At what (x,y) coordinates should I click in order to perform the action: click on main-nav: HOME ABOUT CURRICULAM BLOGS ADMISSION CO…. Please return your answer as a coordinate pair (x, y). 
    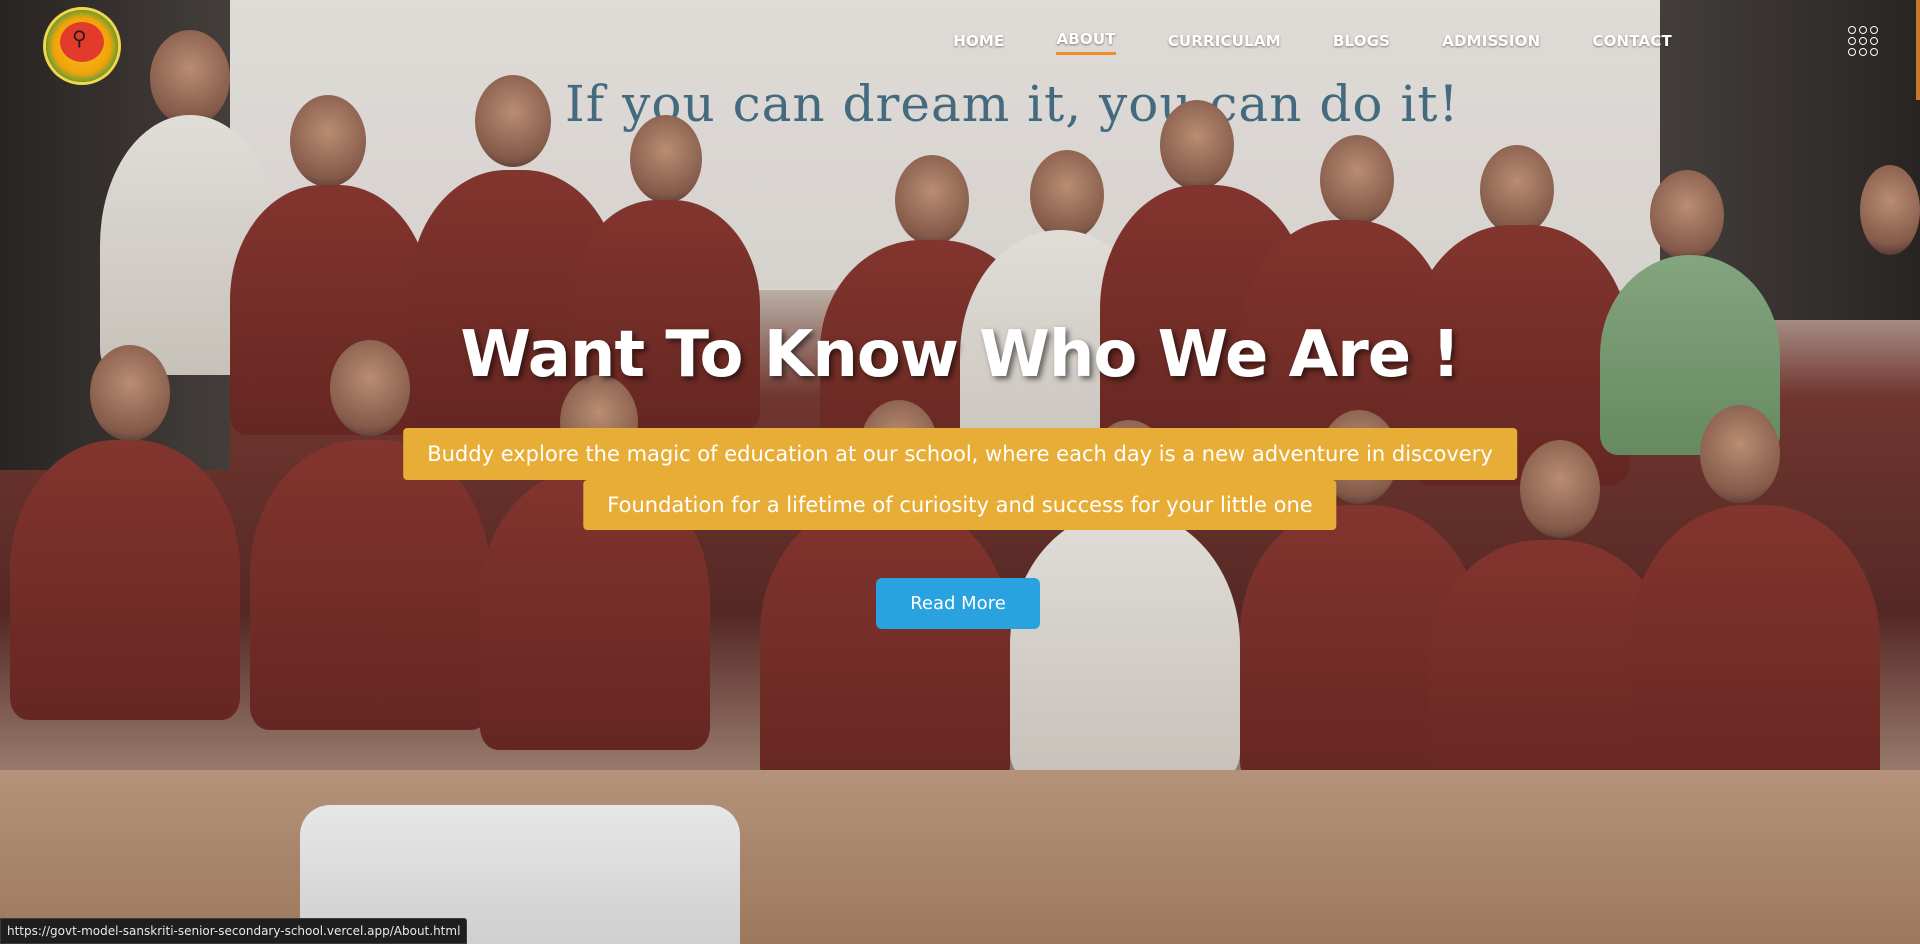
    Looking at the image, I should click on (1286, 42).